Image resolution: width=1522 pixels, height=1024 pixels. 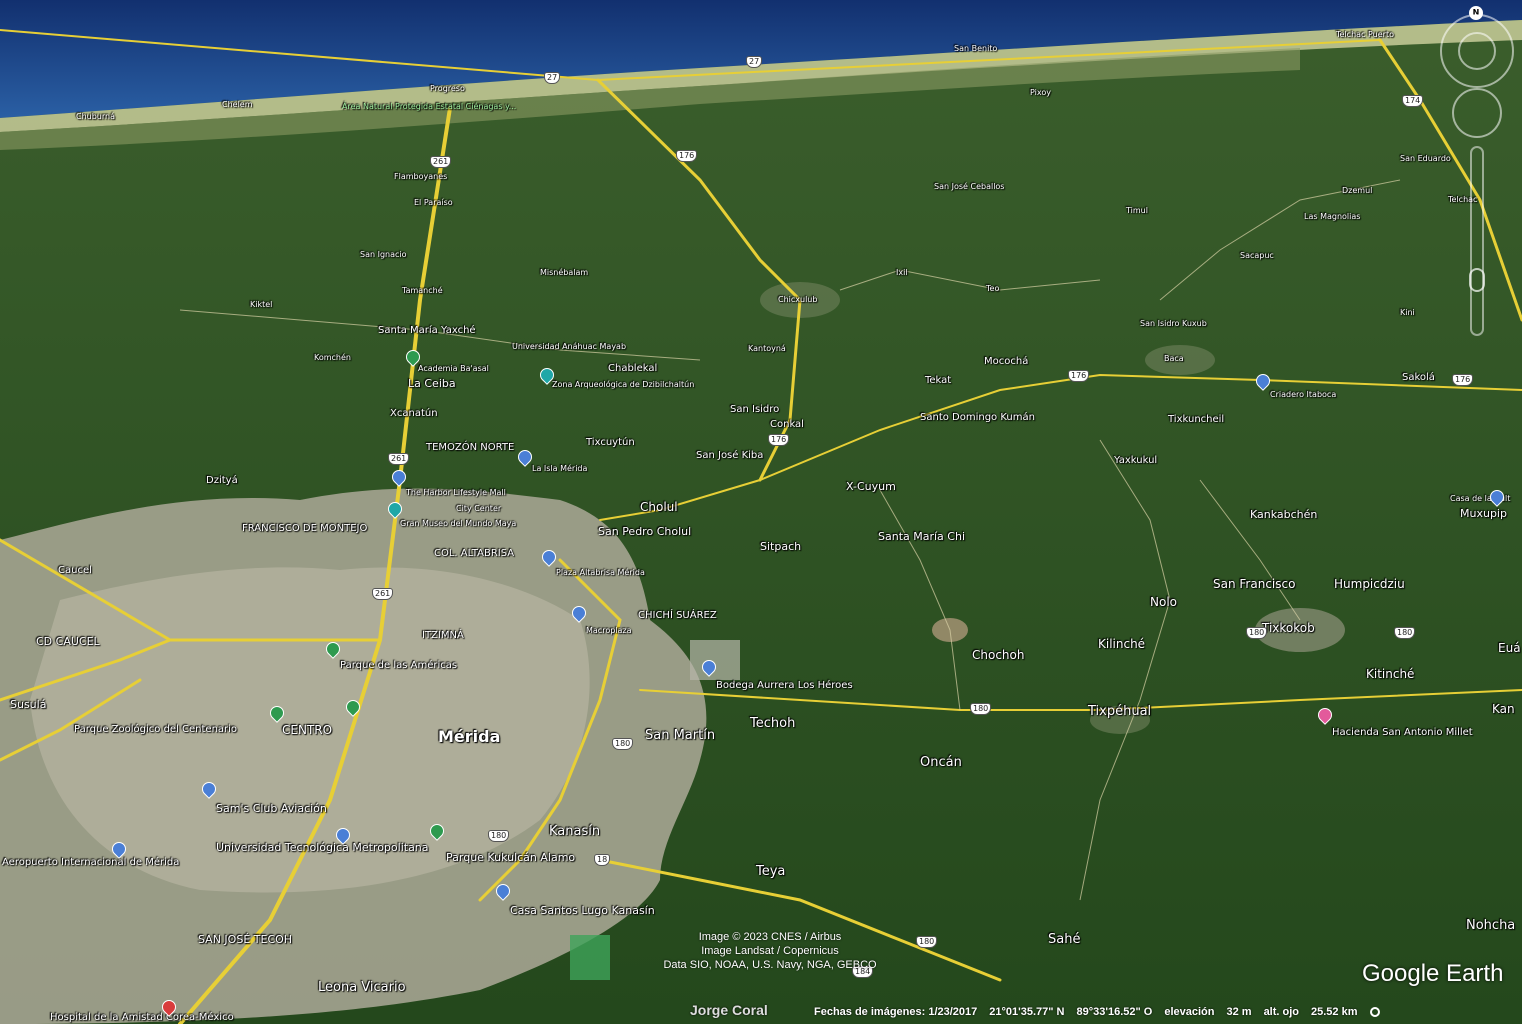 What do you see at coordinates (1365, 34) in the screenshot?
I see `place-telchac-puerto: Telchac Puerto` at bounding box center [1365, 34].